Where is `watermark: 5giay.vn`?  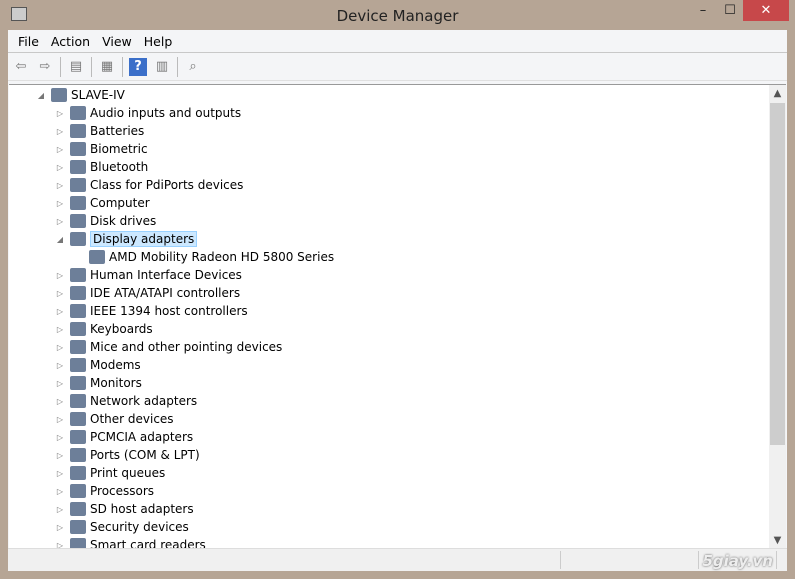 watermark: 5giay.vn is located at coordinates (737, 561).